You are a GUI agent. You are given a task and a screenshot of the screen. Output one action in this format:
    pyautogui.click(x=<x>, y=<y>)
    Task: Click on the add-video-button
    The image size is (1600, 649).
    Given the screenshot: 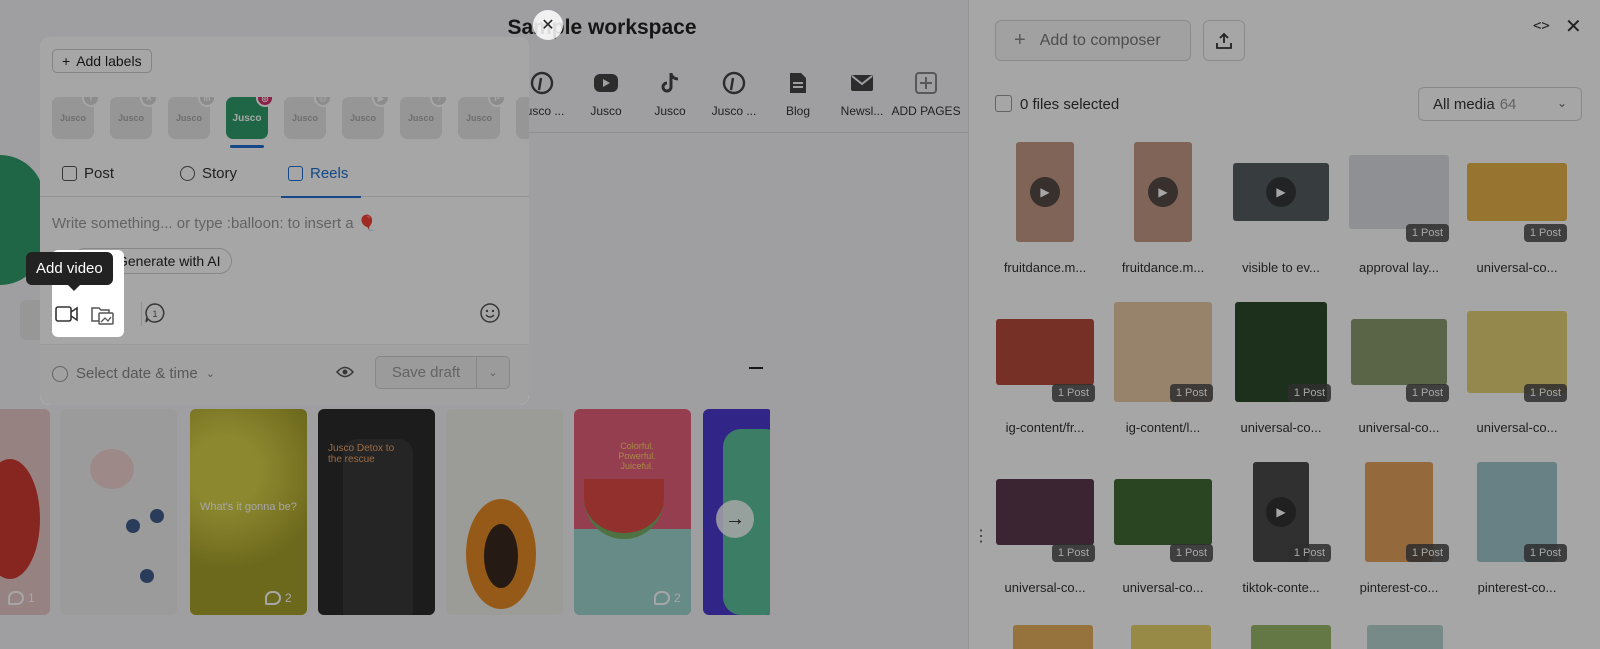 What is the action you would take?
    pyautogui.click(x=67, y=314)
    